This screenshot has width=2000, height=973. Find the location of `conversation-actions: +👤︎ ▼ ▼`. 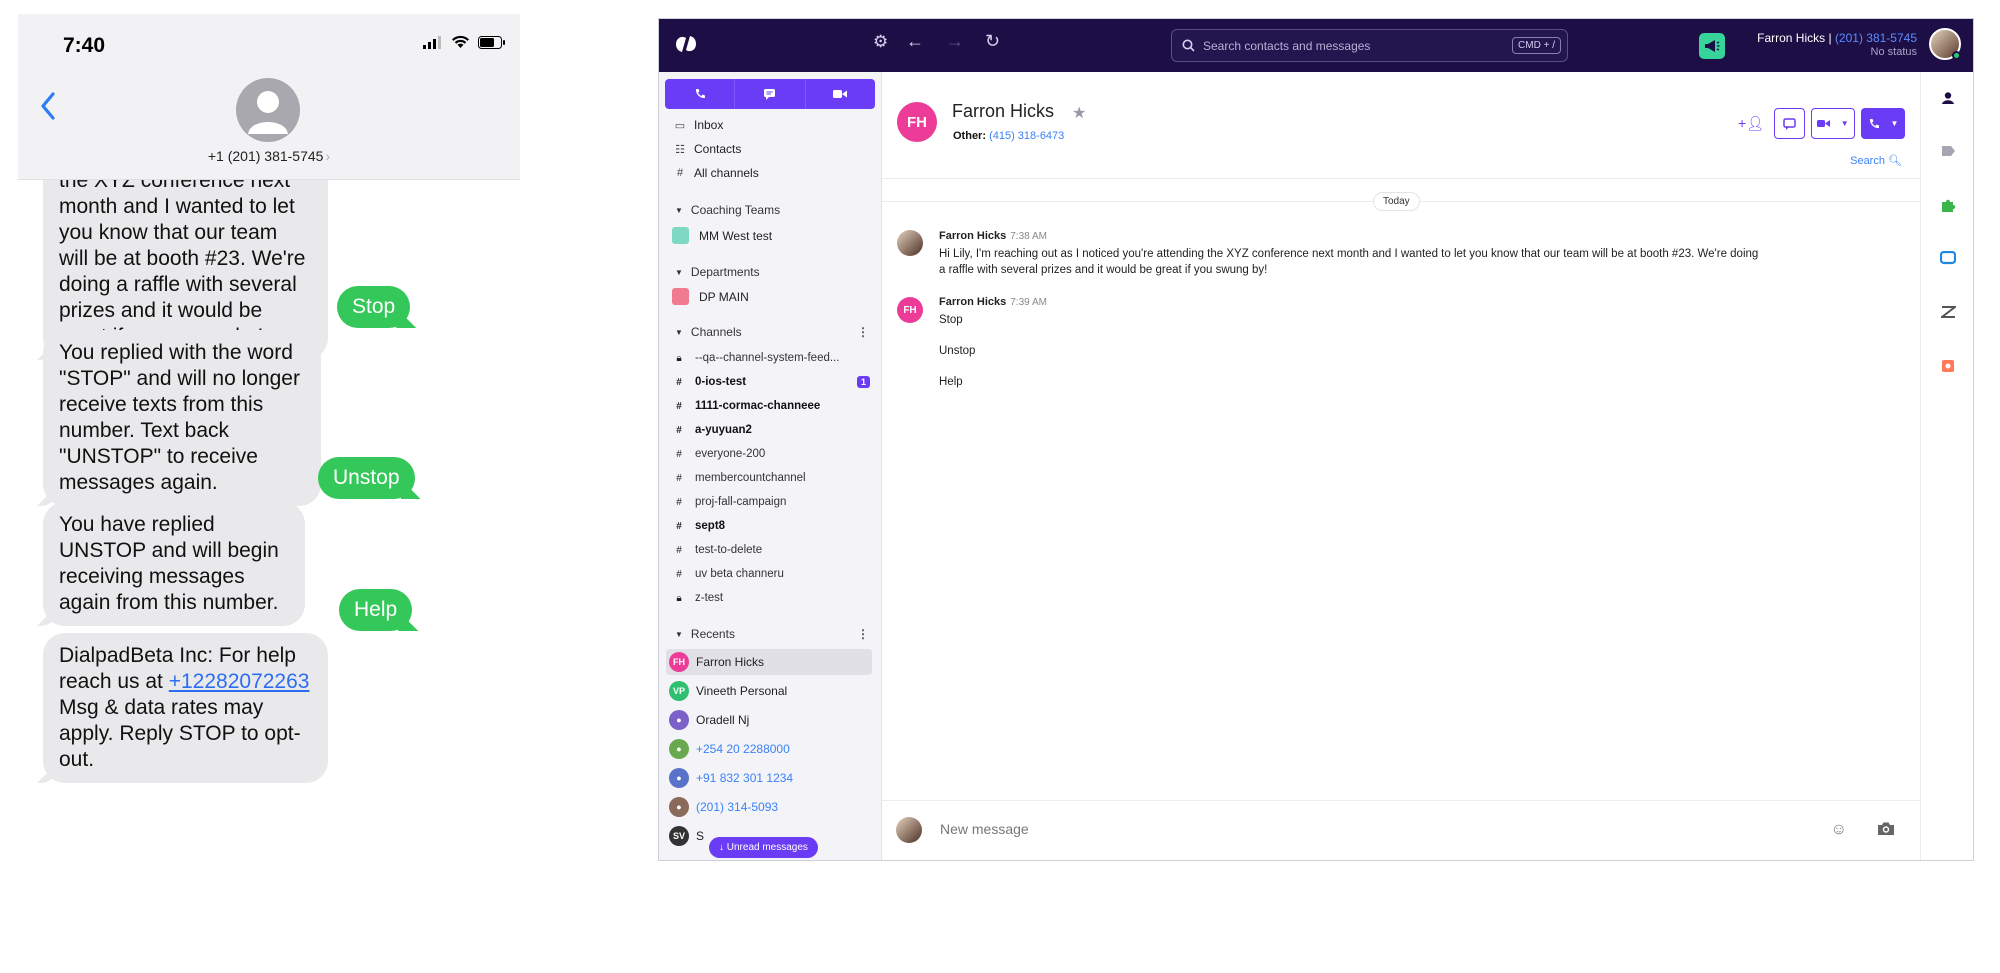

conversation-actions: +👤︎ ▼ ▼ is located at coordinates (1821, 123).